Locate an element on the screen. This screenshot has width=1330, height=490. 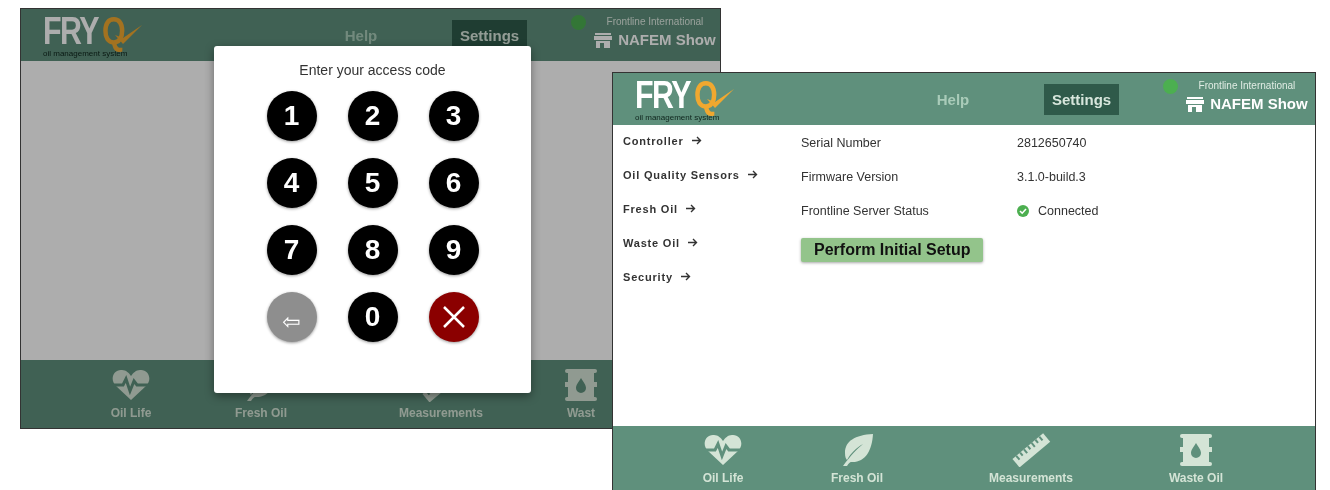
info-label: Serial Number is located at coordinates (841, 143).